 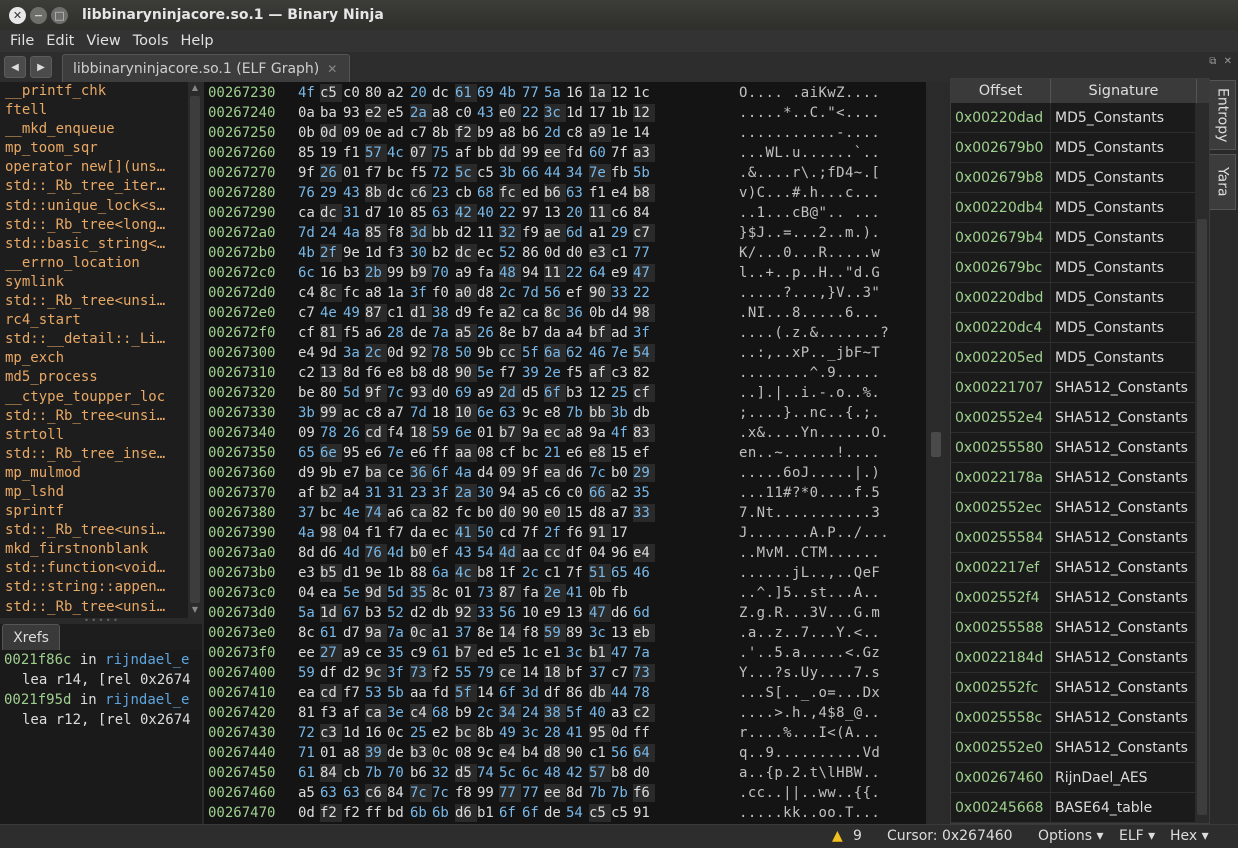 What do you see at coordinates (809, 273) in the screenshot?
I see `hex-row-ascii: l..+..p..H.."d.G` at bounding box center [809, 273].